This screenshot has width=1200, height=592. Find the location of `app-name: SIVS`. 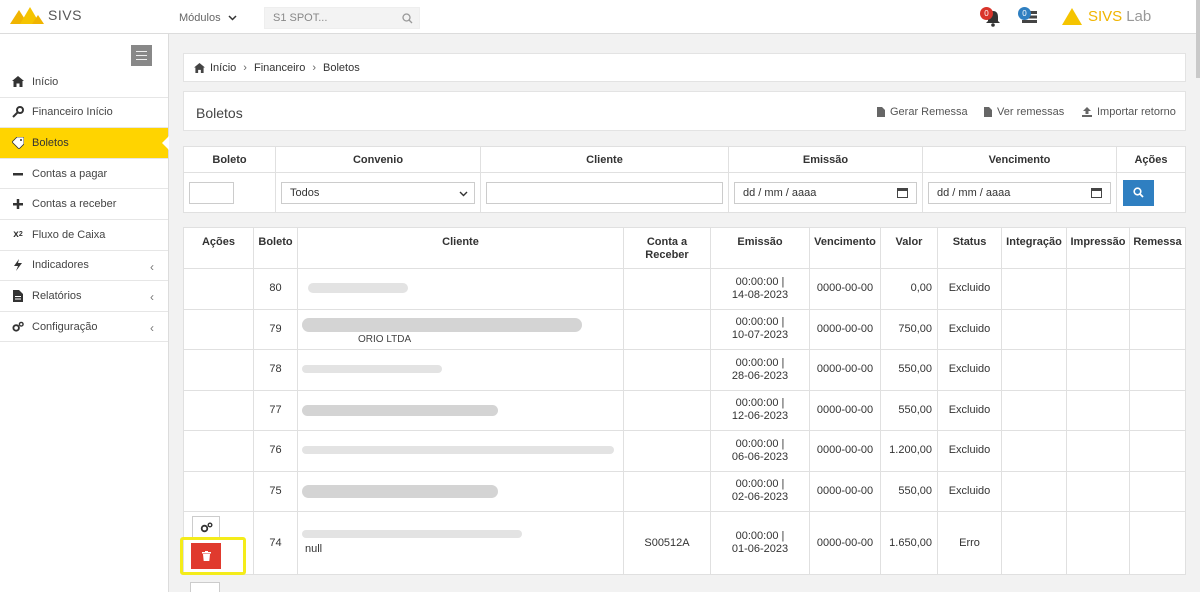

app-name: SIVS is located at coordinates (65, 15).